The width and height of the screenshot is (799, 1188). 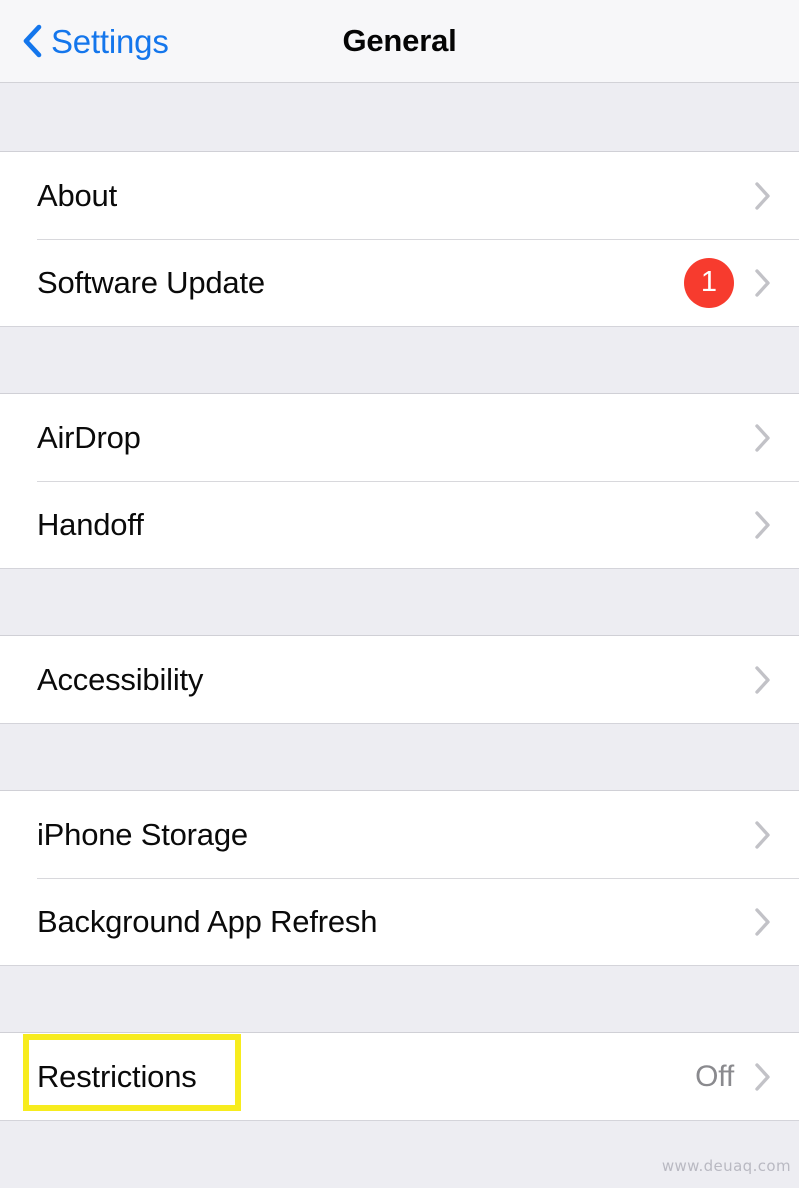 I want to click on list-item-accessory: 1, so click(x=727, y=282).